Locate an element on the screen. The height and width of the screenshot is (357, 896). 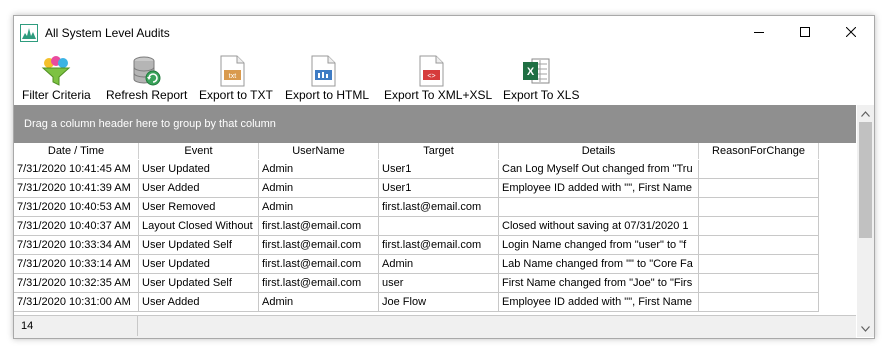
filter-funnel-icon is located at coordinates (56, 71).